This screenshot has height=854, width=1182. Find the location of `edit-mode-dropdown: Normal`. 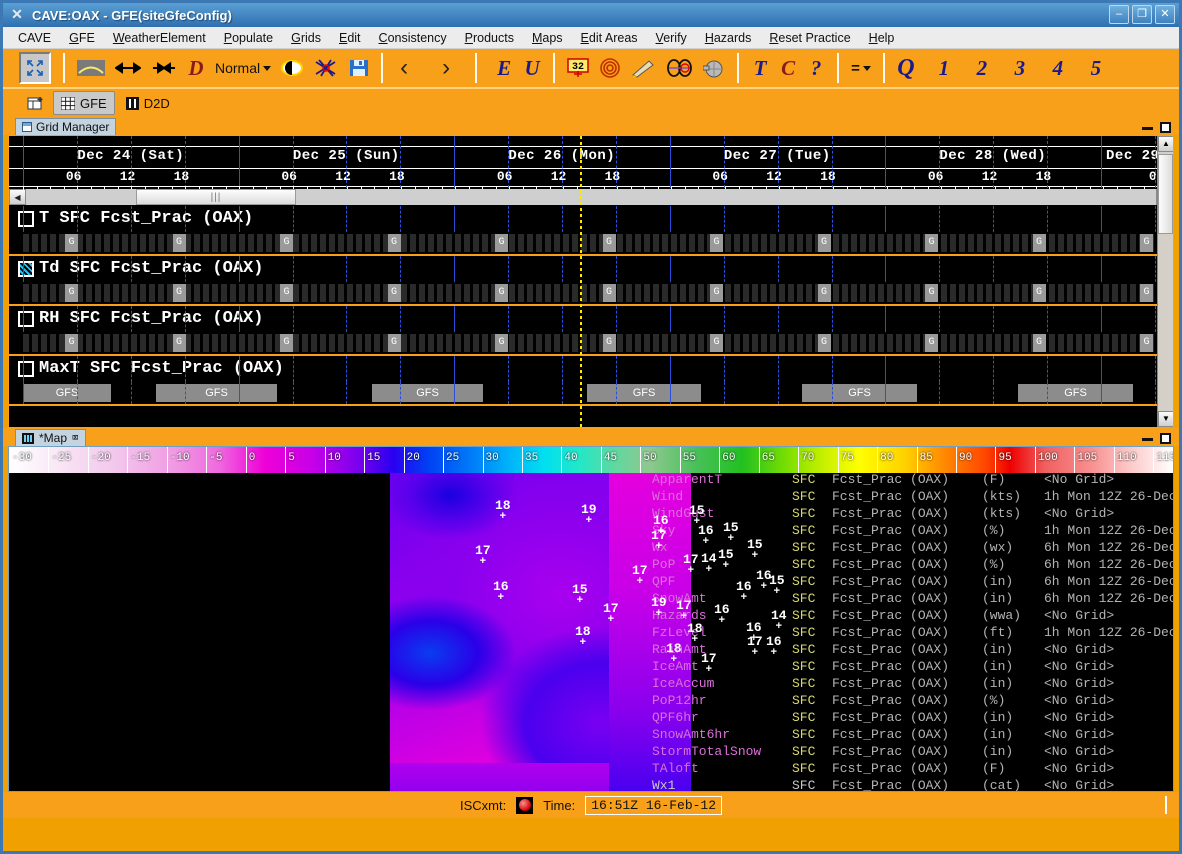

edit-mode-dropdown: Normal is located at coordinates (243, 68).